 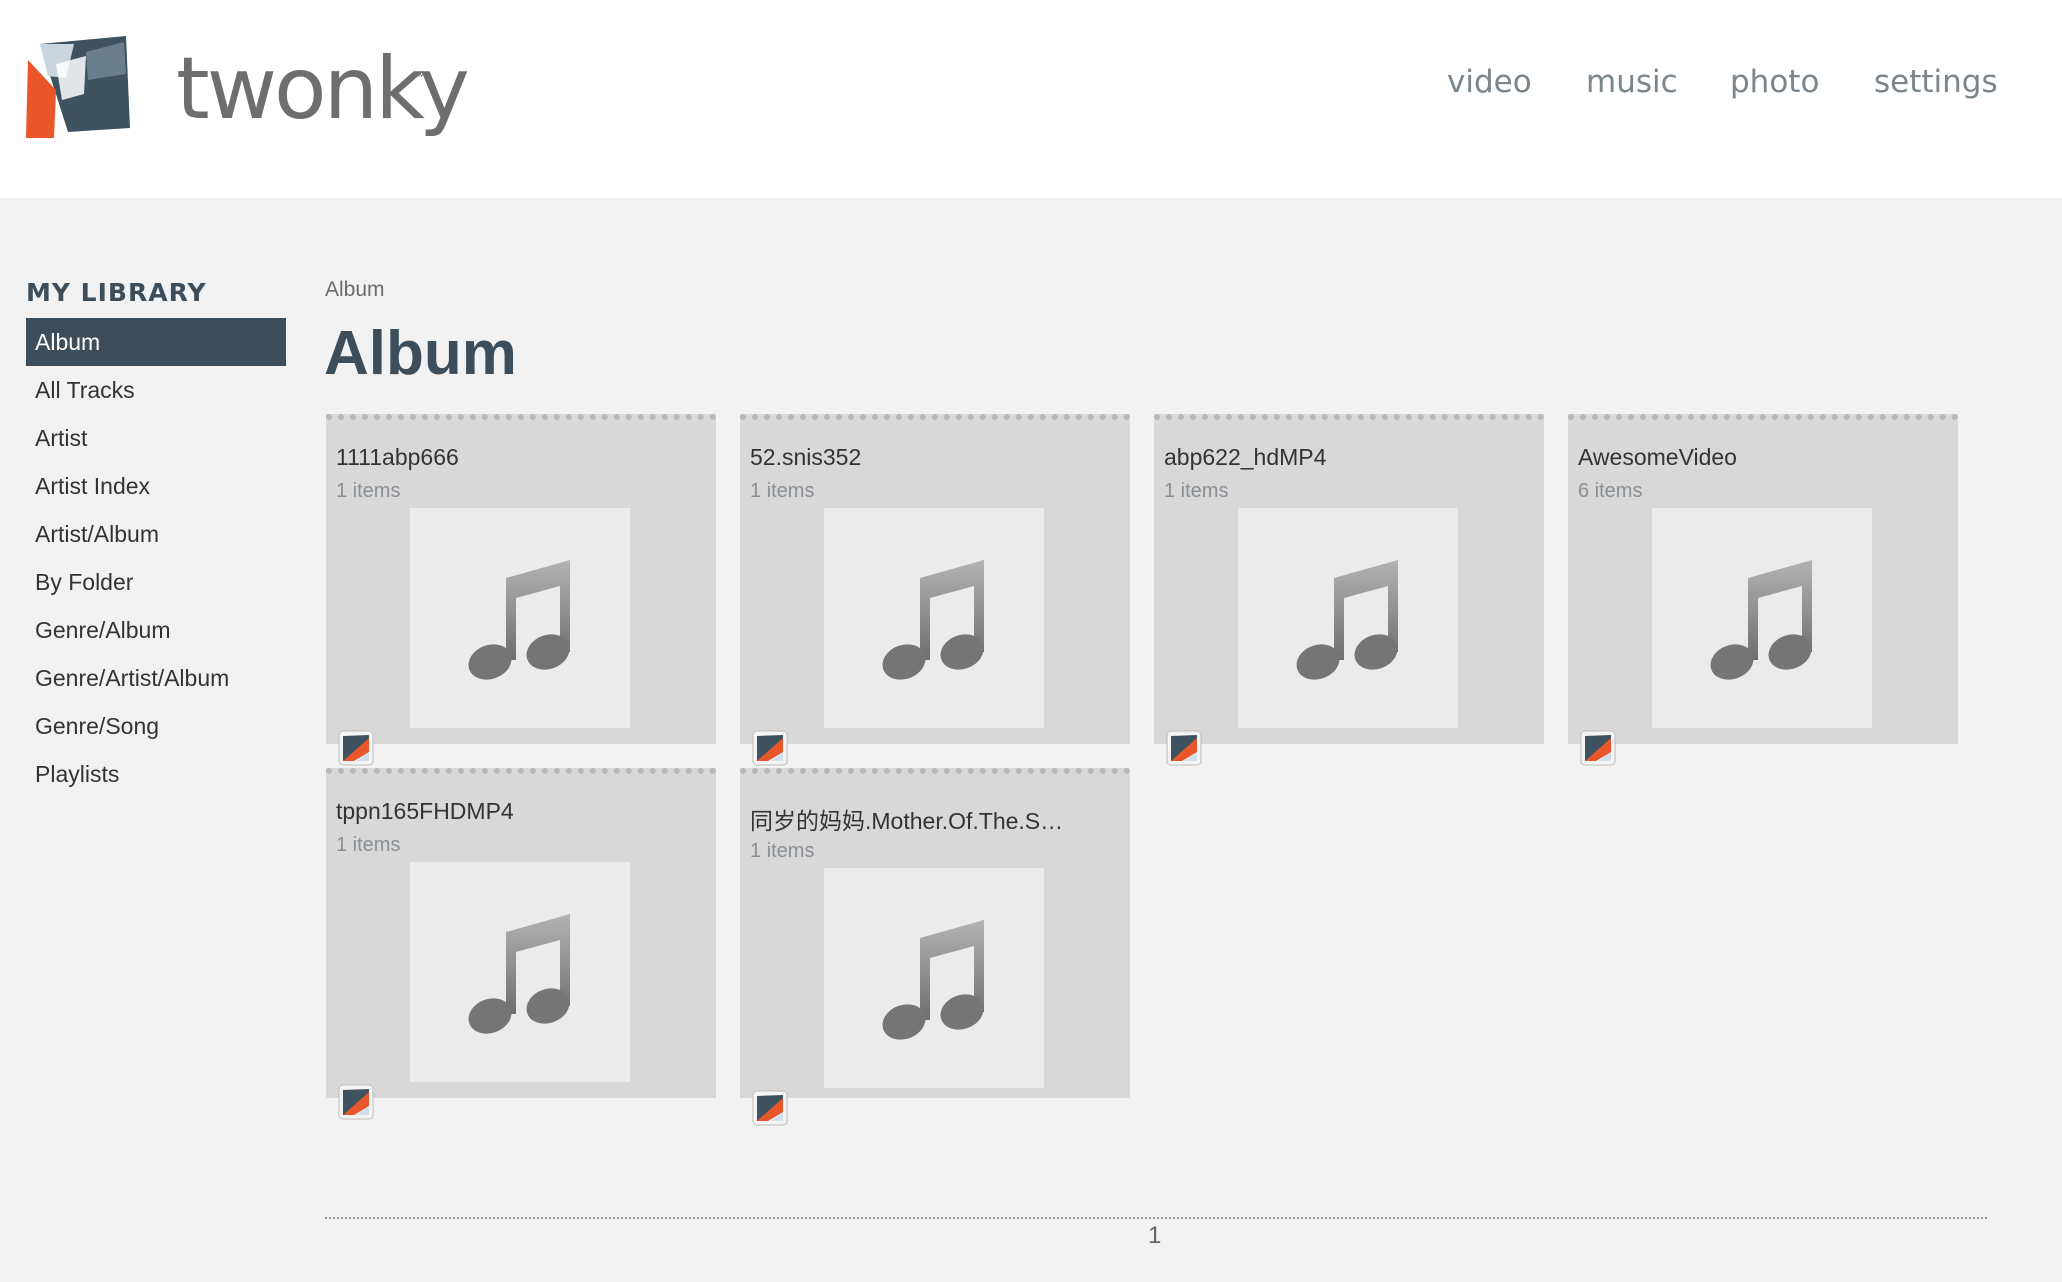 I want to click on sidebar-item-genre-artist-album: Genre/Artist/Album, so click(x=156, y=678).